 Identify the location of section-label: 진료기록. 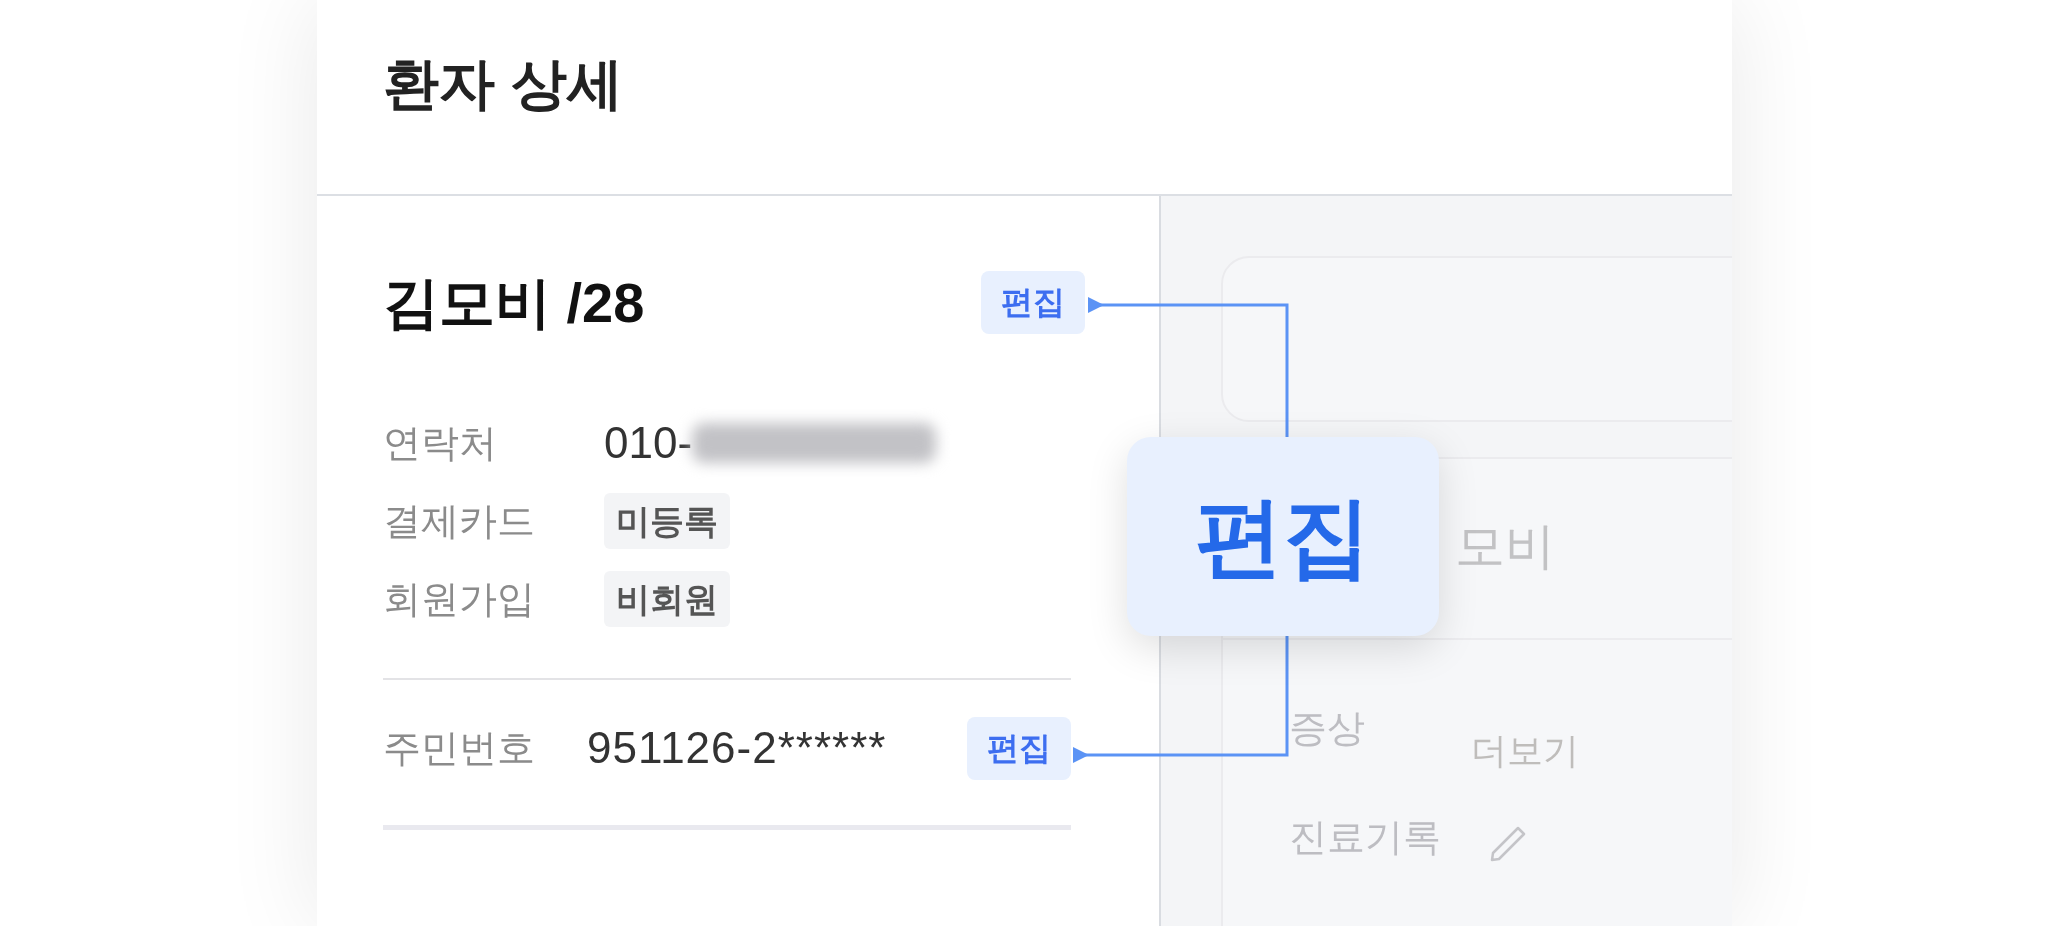
(1365, 837).